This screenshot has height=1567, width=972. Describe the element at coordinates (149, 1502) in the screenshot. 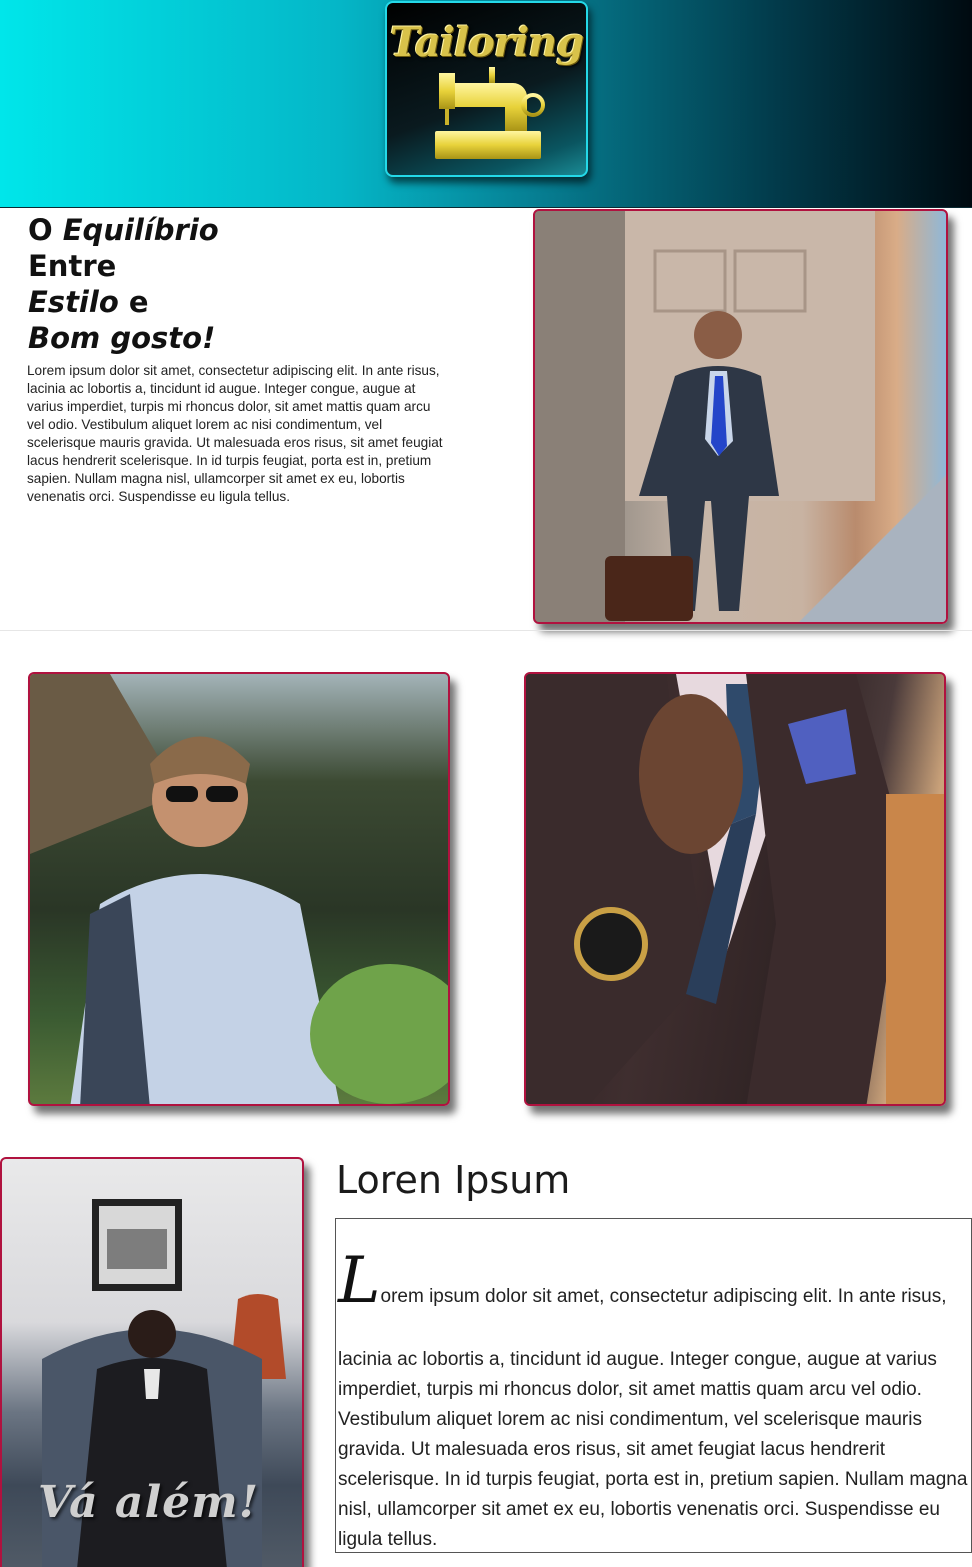

I see `photo-caption: Vá além!` at that location.